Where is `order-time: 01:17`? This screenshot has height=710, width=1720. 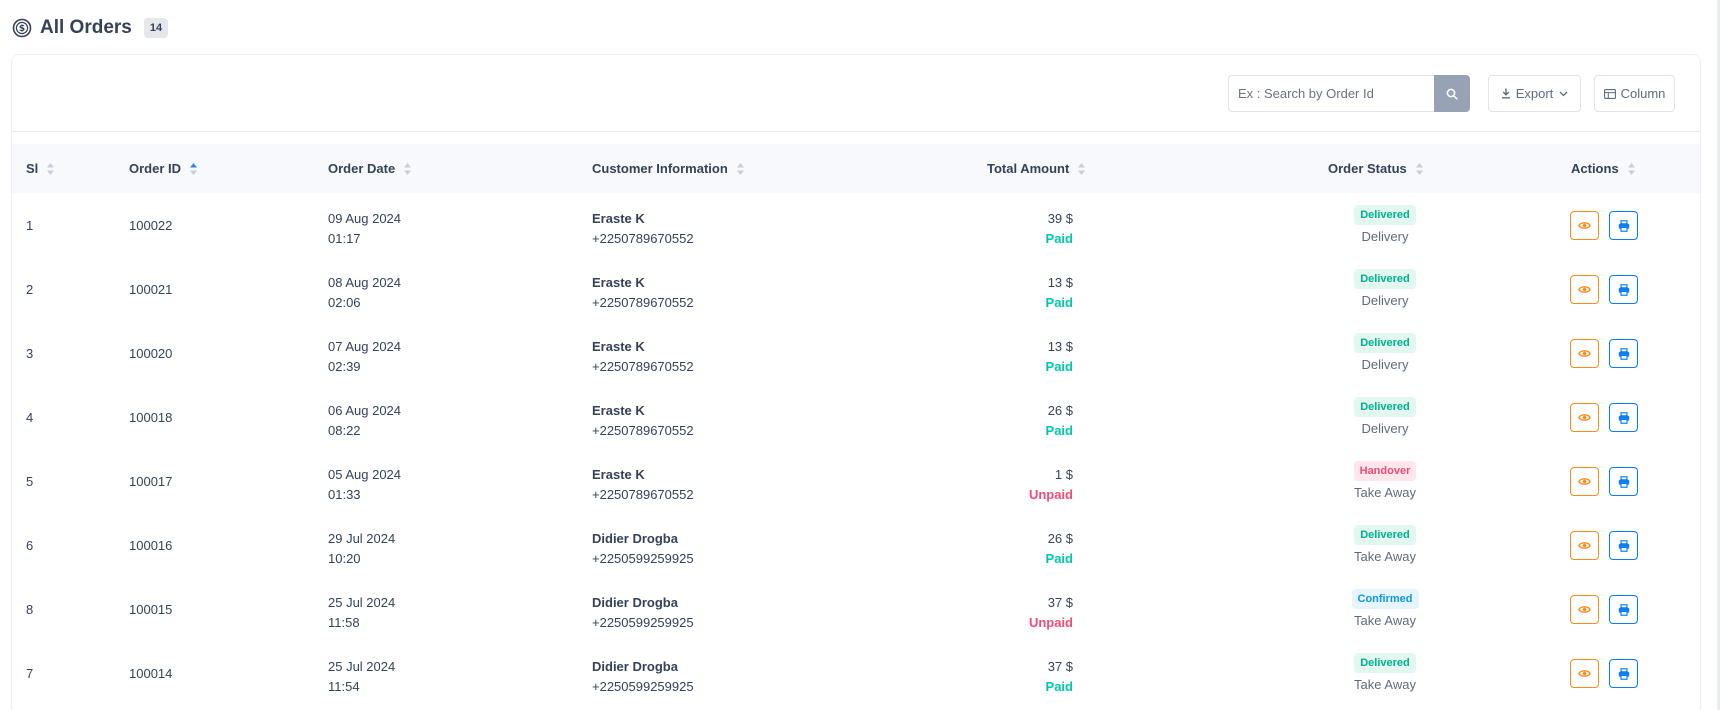 order-time: 01:17 is located at coordinates (344, 238).